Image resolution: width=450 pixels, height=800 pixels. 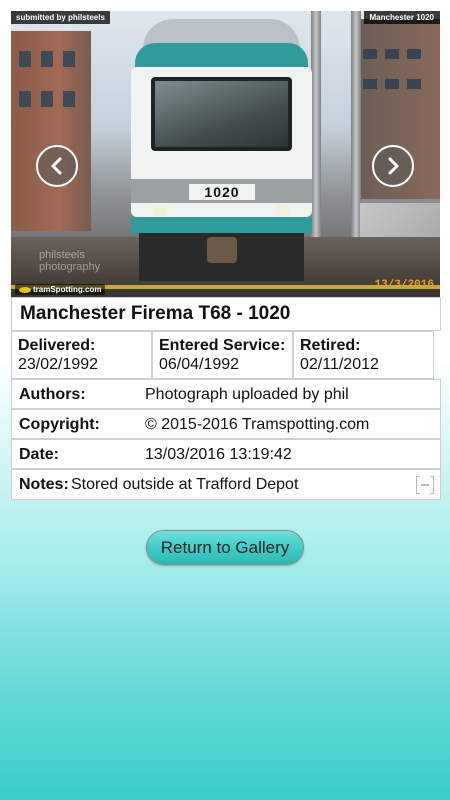 I want to click on date-label: Date:, so click(x=39, y=454).